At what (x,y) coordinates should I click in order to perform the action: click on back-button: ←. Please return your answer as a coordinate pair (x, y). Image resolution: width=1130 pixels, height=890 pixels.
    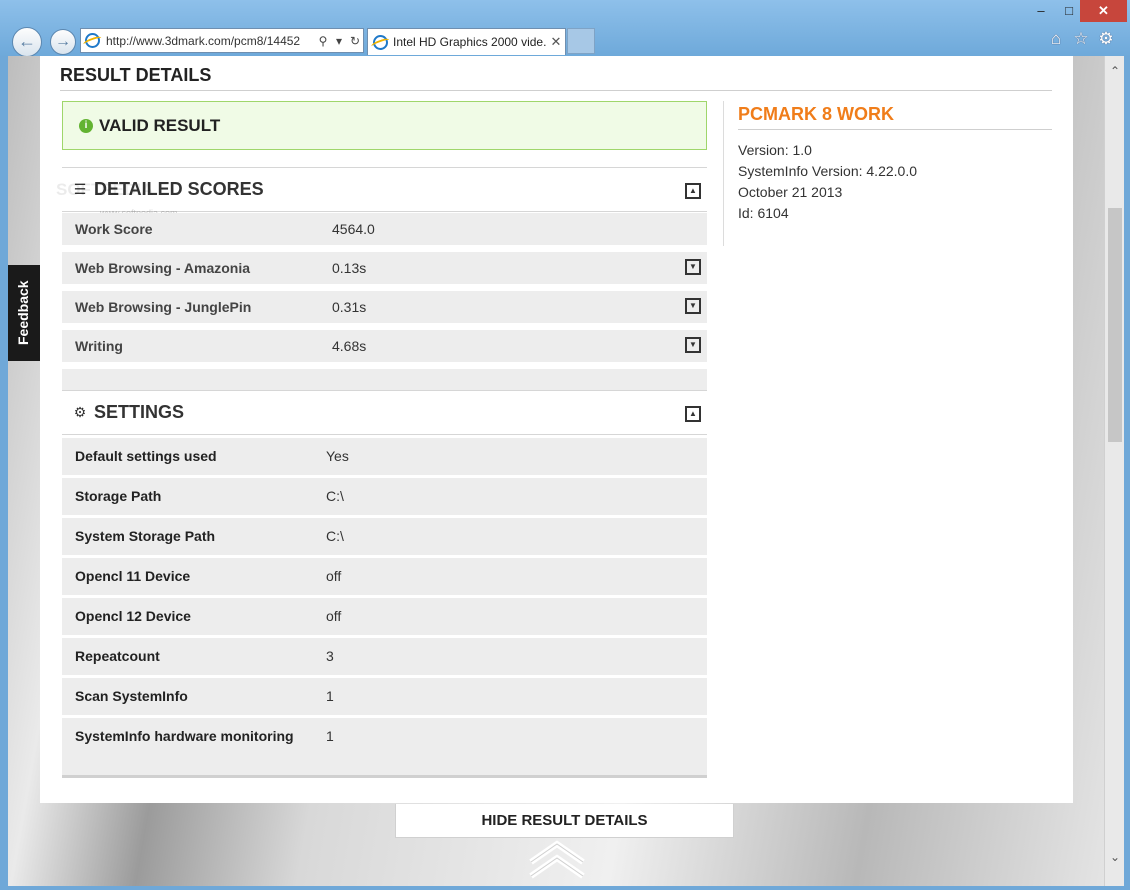
    Looking at the image, I should click on (27, 42).